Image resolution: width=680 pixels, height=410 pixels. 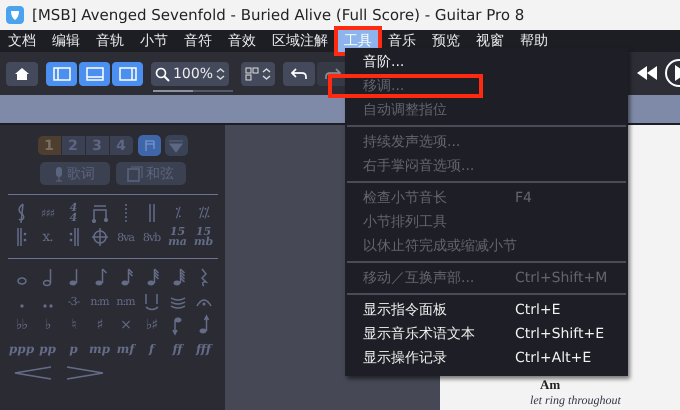 What do you see at coordinates (553, 358) in the screenshot?
I see `shortcut-label: Ctrl+Alt+E` at bounding box center [553, 358].